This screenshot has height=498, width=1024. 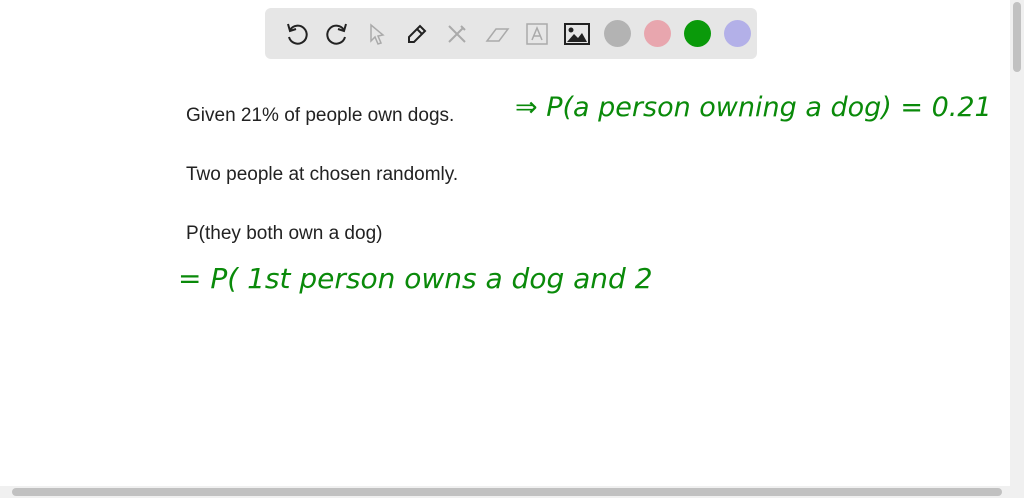 What do you see at coordinates (577, 34) in the screenshot?
I see `image-icon` at bounding box center [577, 34].